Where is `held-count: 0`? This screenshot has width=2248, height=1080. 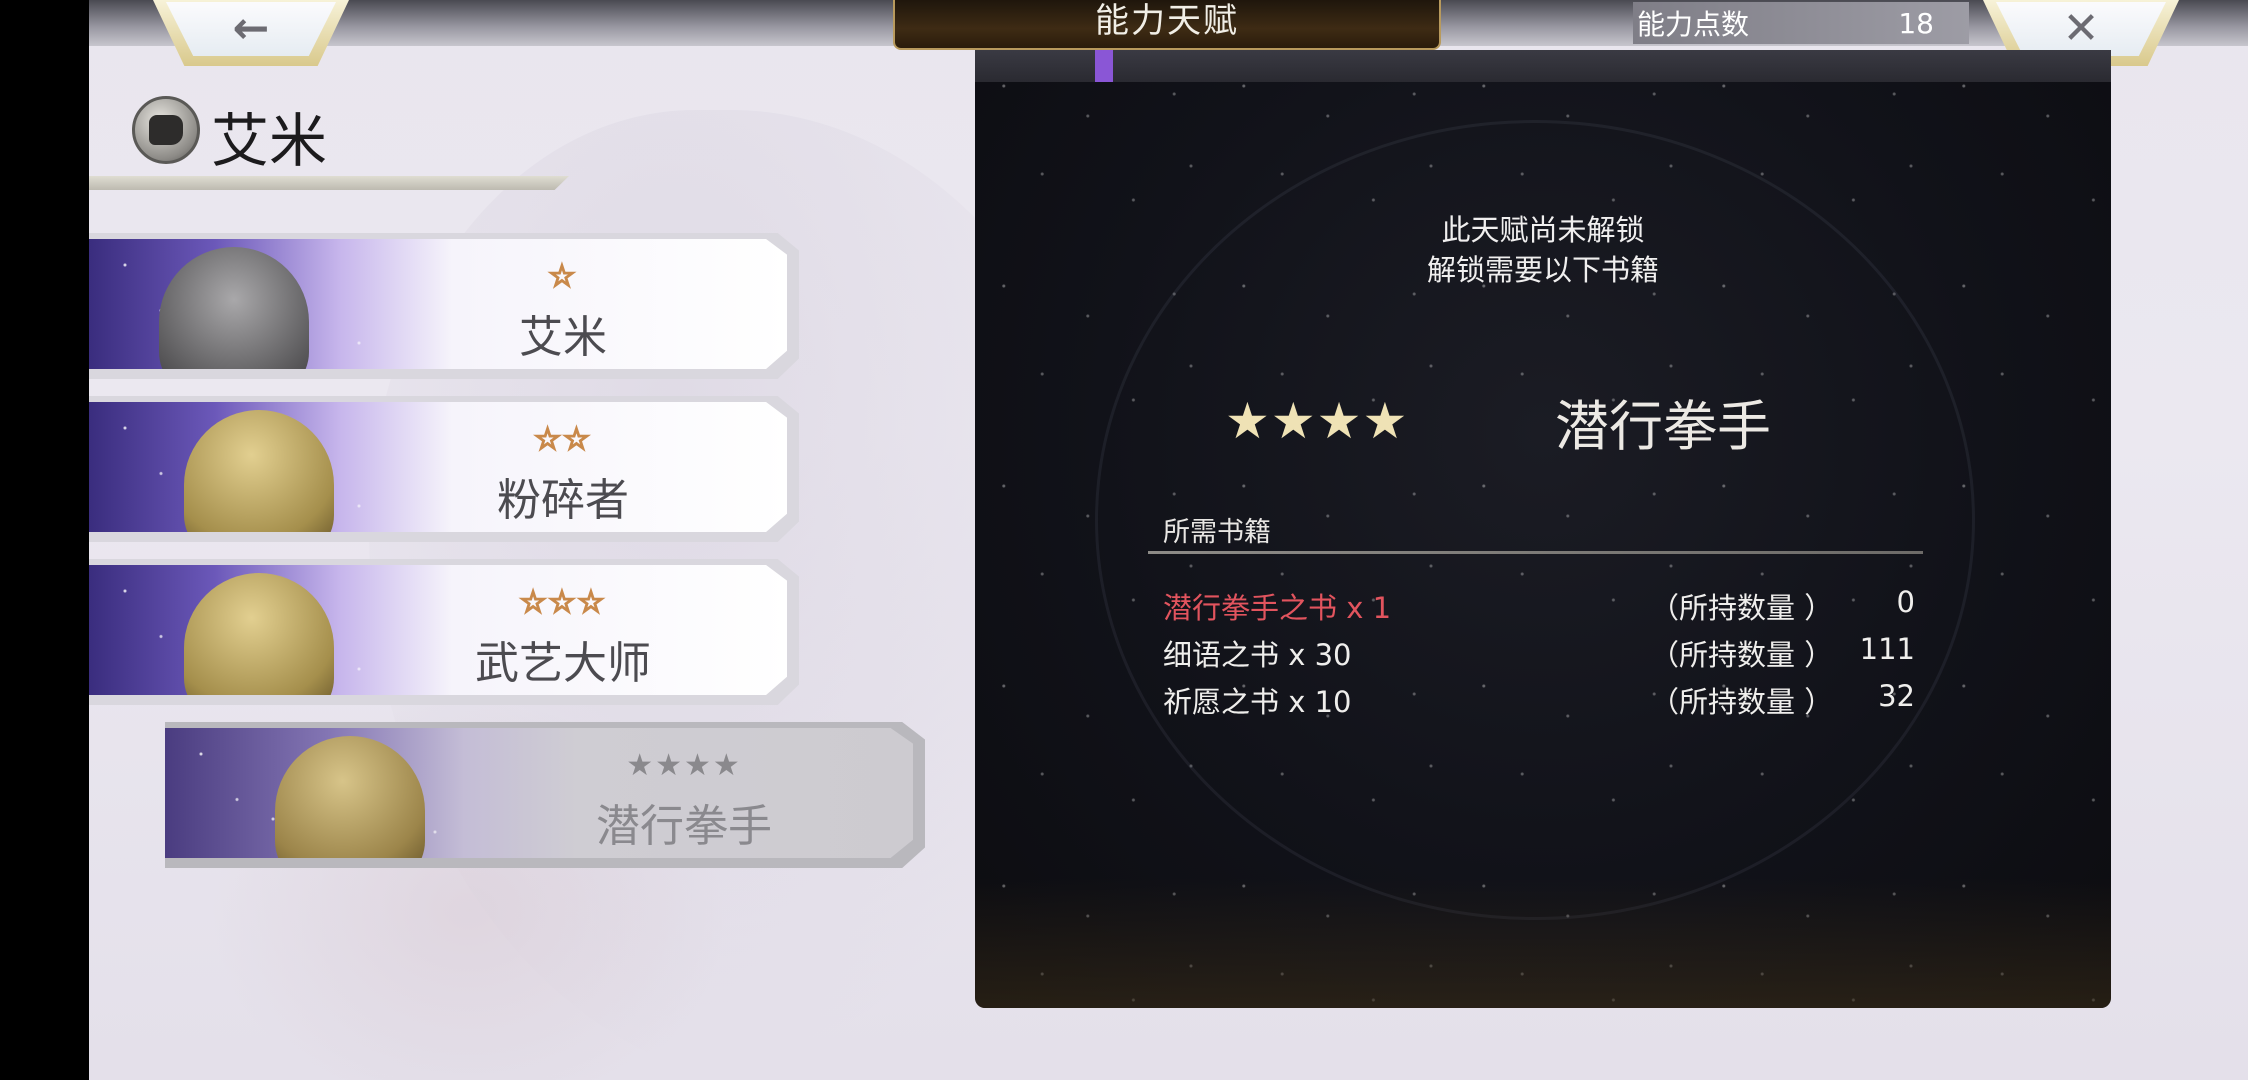 held-count: 0 is located at coordinates (1905, 602).